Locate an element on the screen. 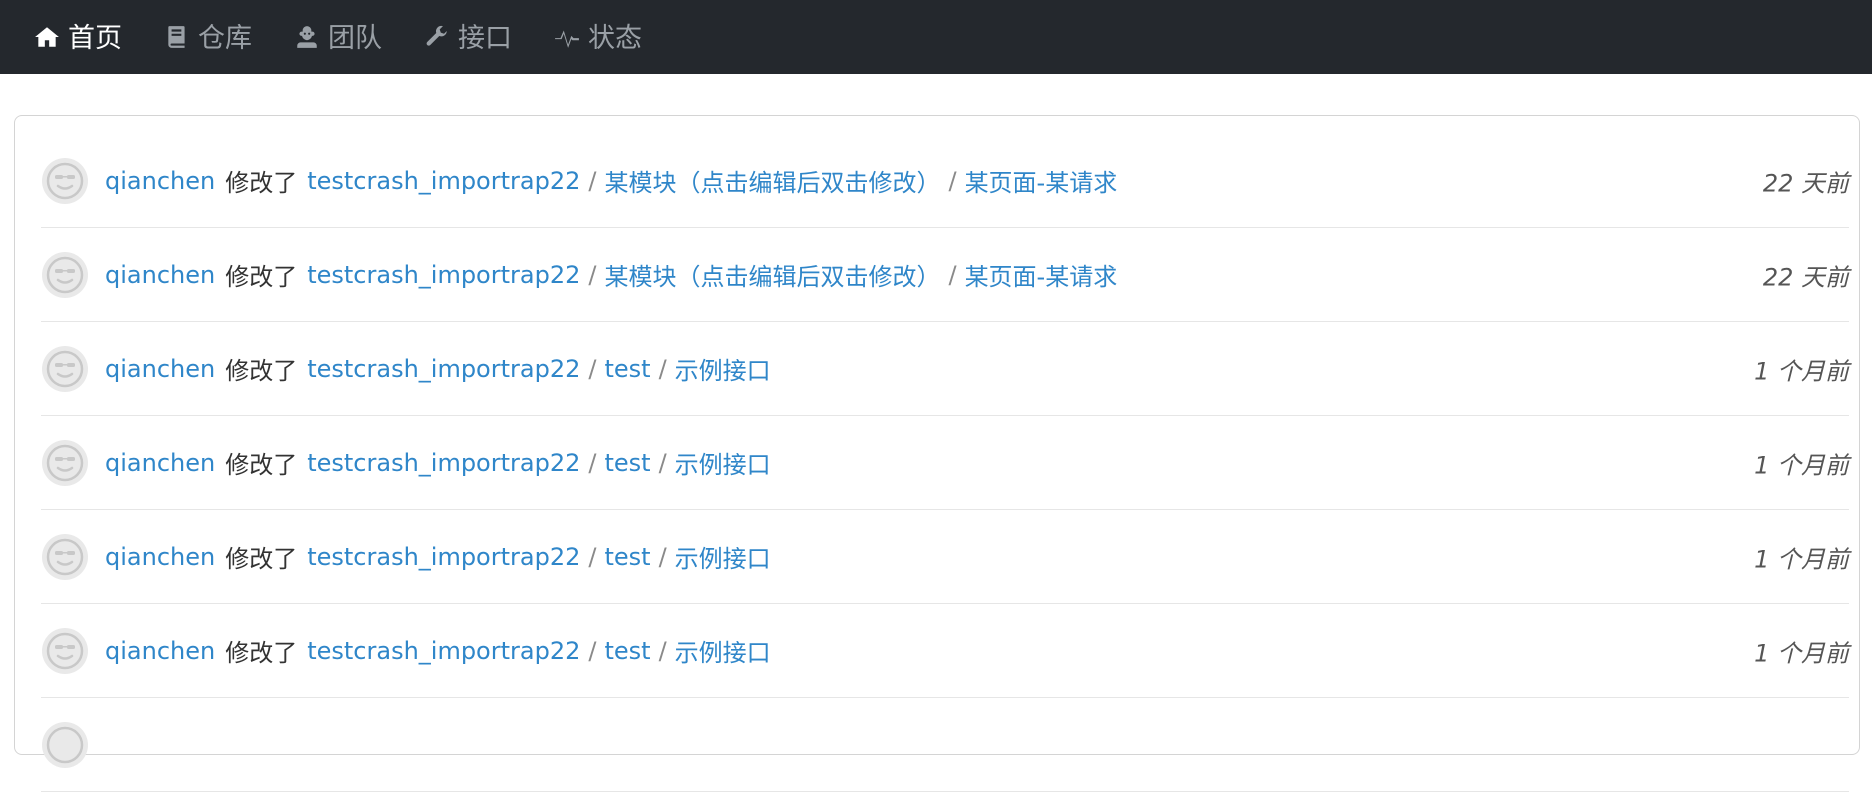  nav-item-interface: 接口 is located at coordinates (468, 37).